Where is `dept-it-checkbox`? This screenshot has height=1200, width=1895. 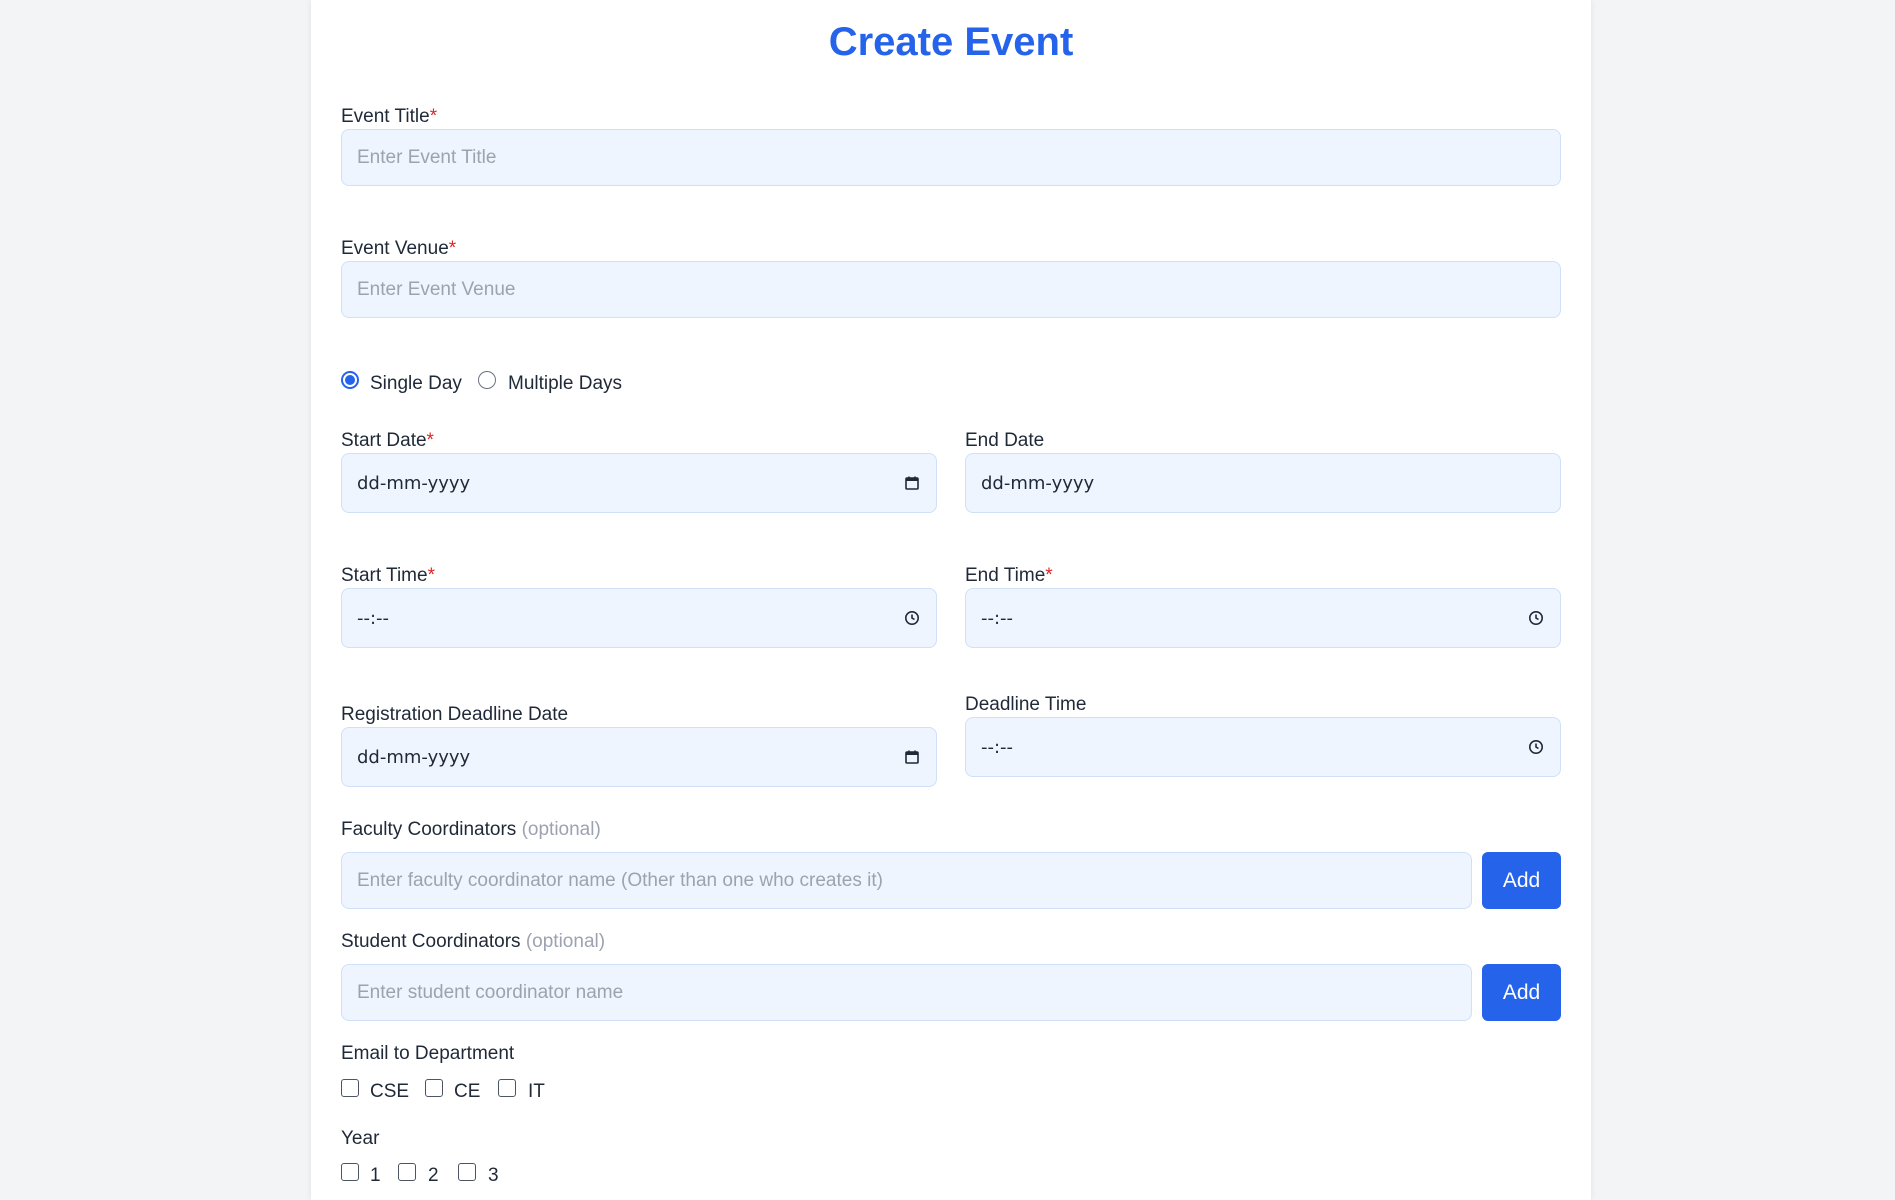
dept-it-checkbox is located at coordinates (507, 1088).